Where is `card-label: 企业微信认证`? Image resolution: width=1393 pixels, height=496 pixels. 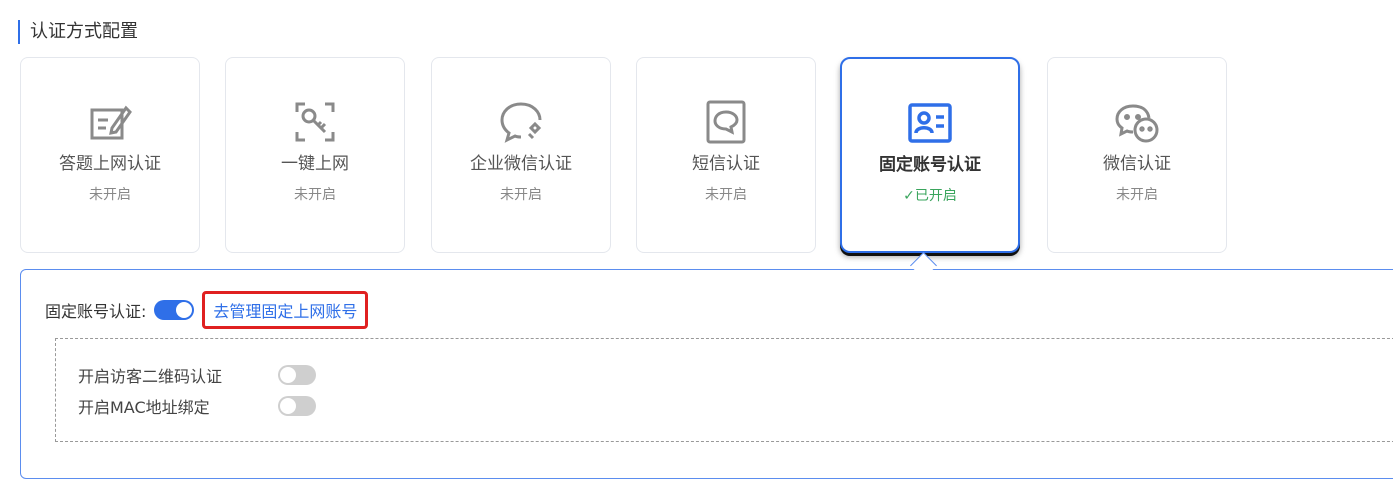
card-label: 企业微信认证 is located at coordinates (521, 164).